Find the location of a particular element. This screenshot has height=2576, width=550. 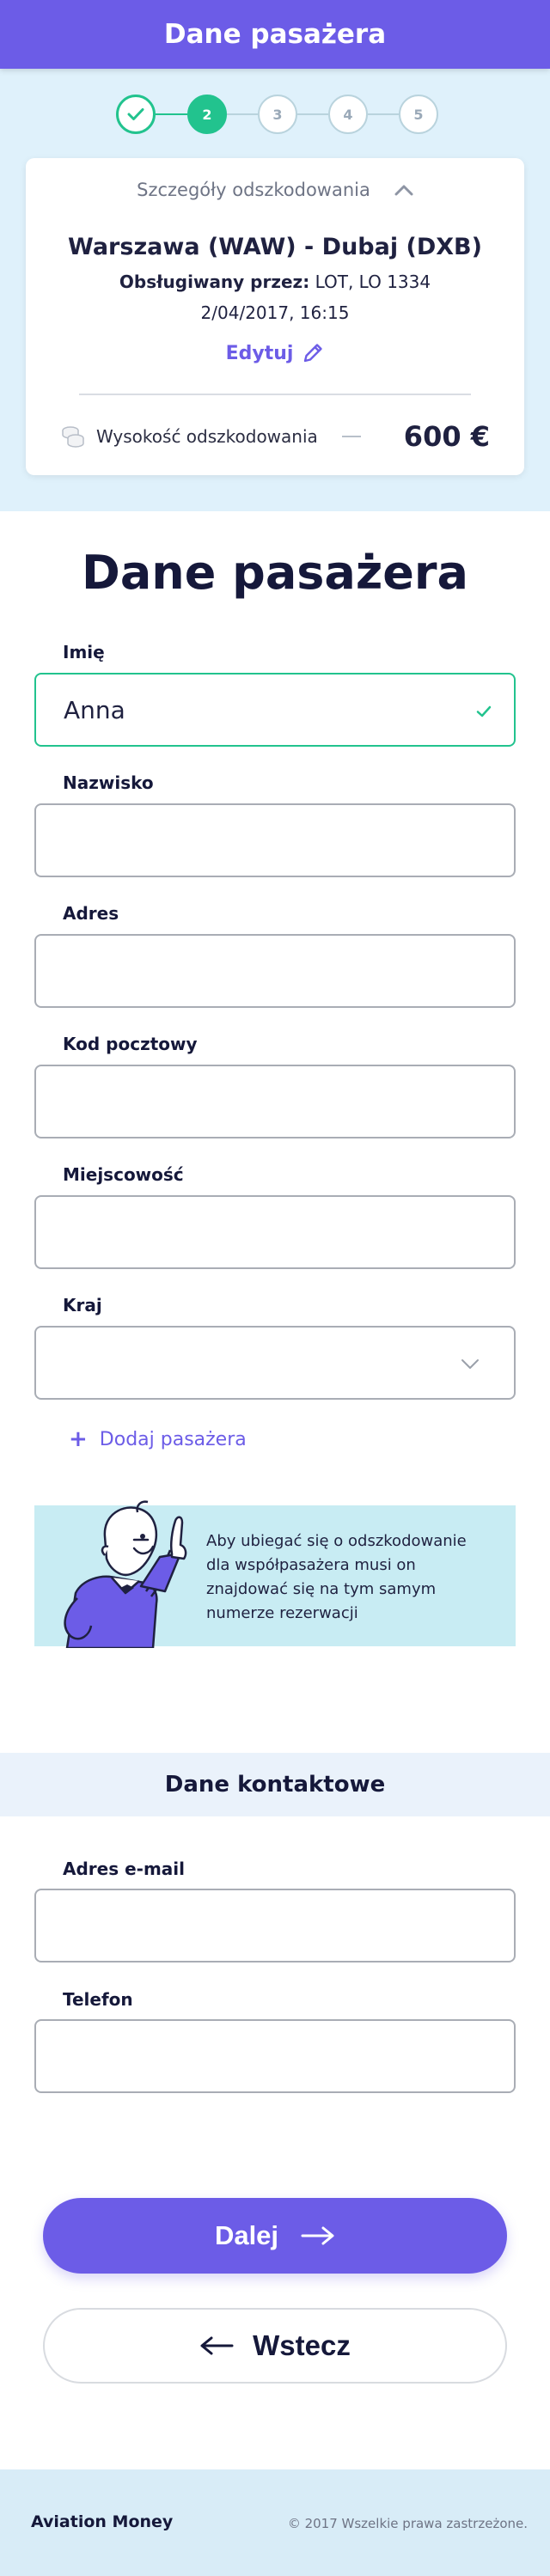

top-bar: Dane pasażera is located at coordinates (275, 34).